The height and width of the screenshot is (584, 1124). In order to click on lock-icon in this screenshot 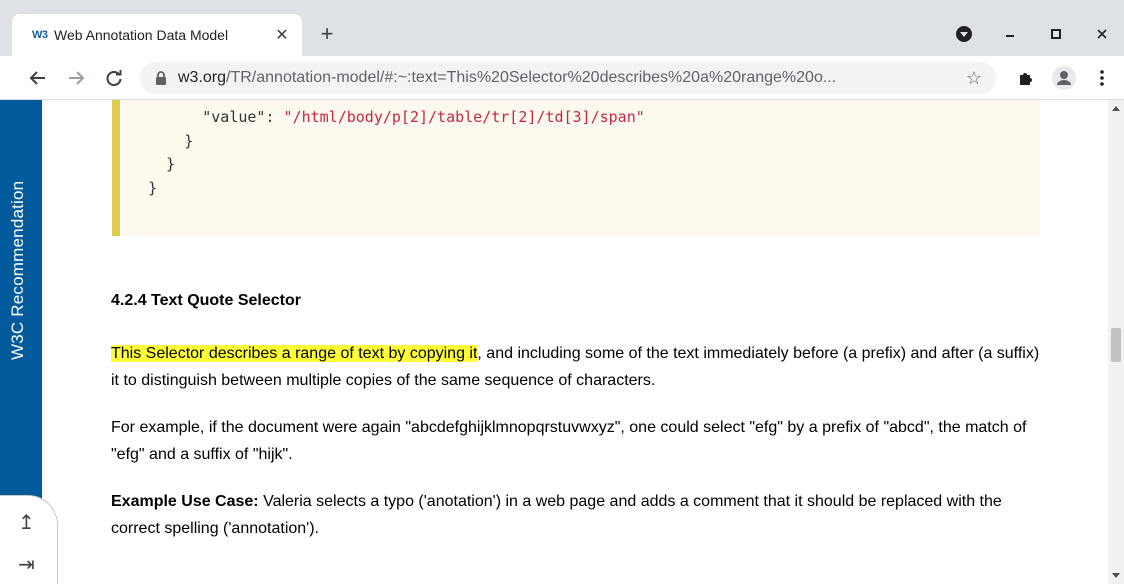, I will do `click(161, 78)`.